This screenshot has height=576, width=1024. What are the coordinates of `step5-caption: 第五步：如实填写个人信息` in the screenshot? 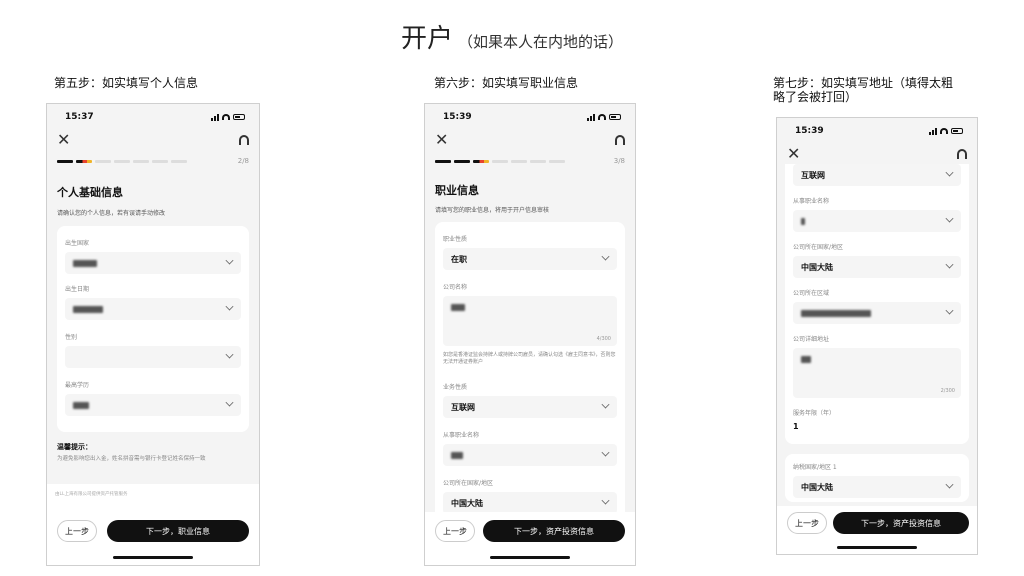 It's located at (126, 83).